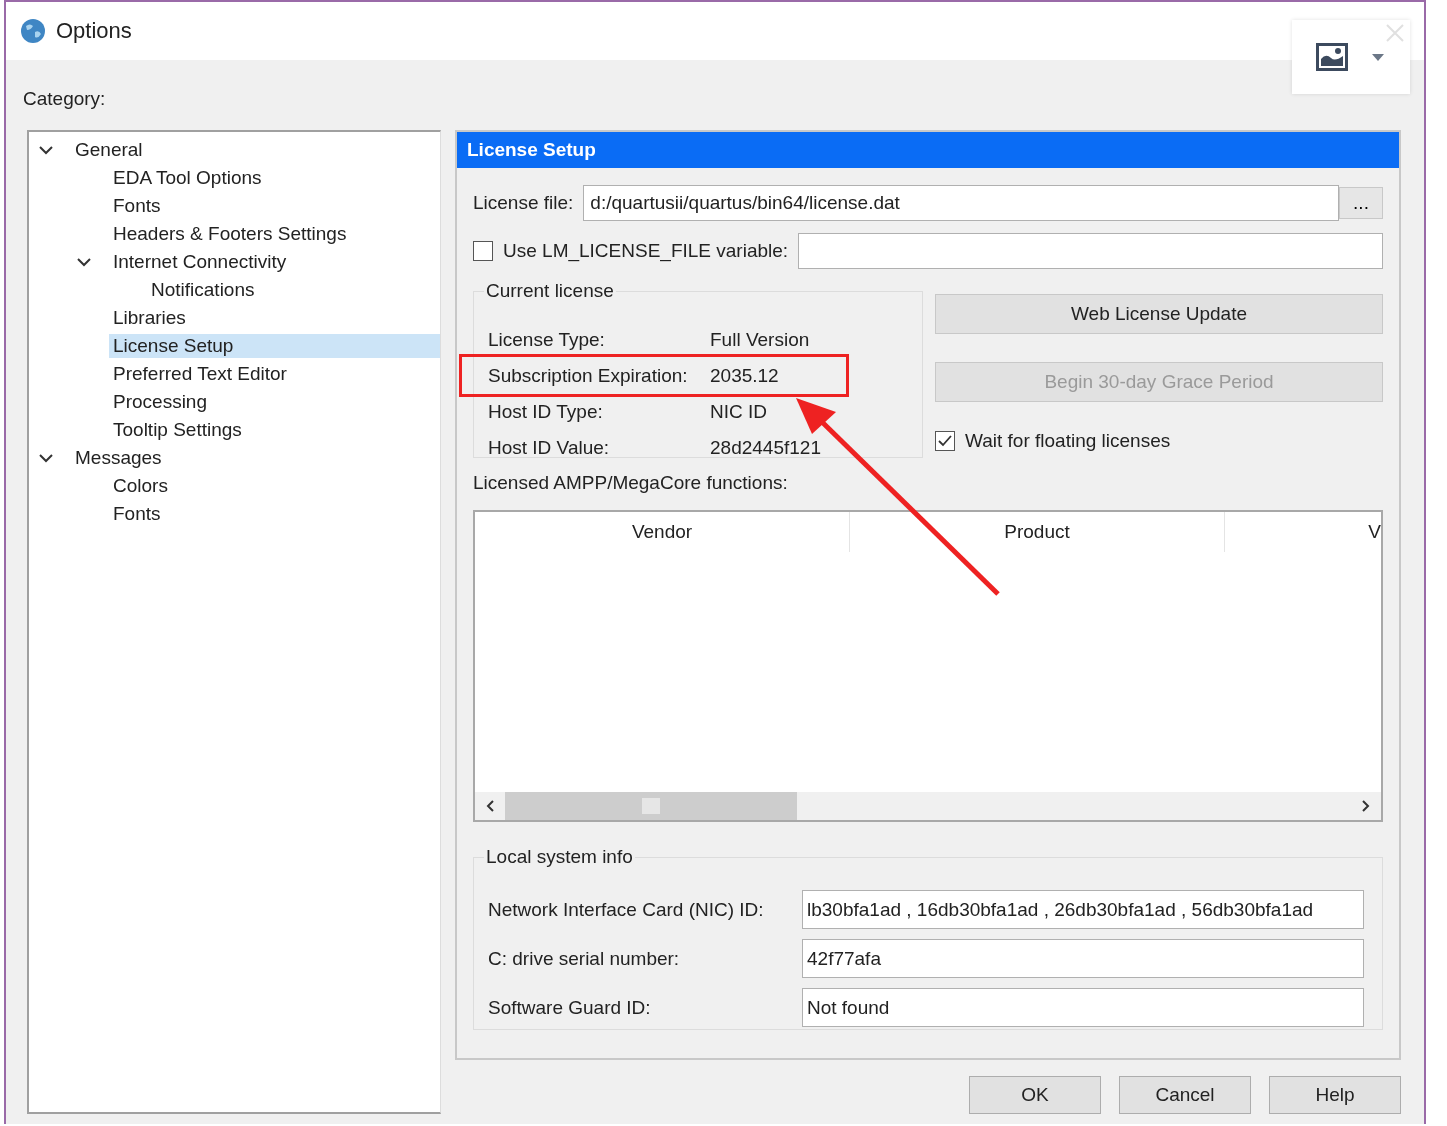  I want to click on field-label: Host ID Type:, so click(546, 412).